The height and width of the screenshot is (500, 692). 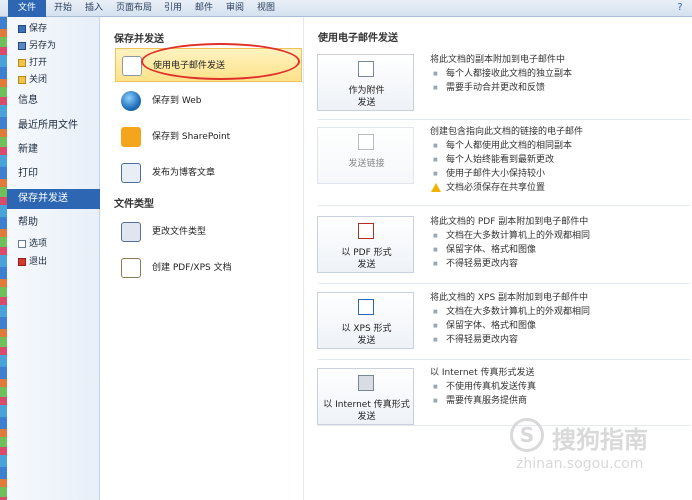 I want to click on fax-icon, so click(x=366, y=383).